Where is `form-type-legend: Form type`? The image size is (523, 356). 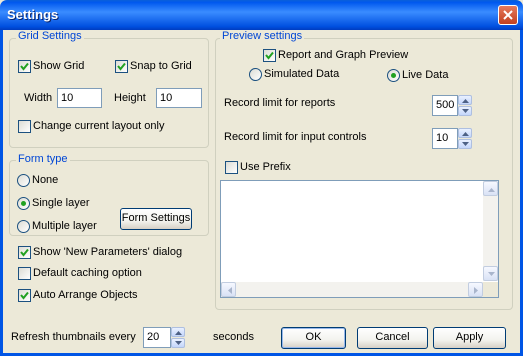 form-type-legend: Form type is located at coordinates (43, 159).